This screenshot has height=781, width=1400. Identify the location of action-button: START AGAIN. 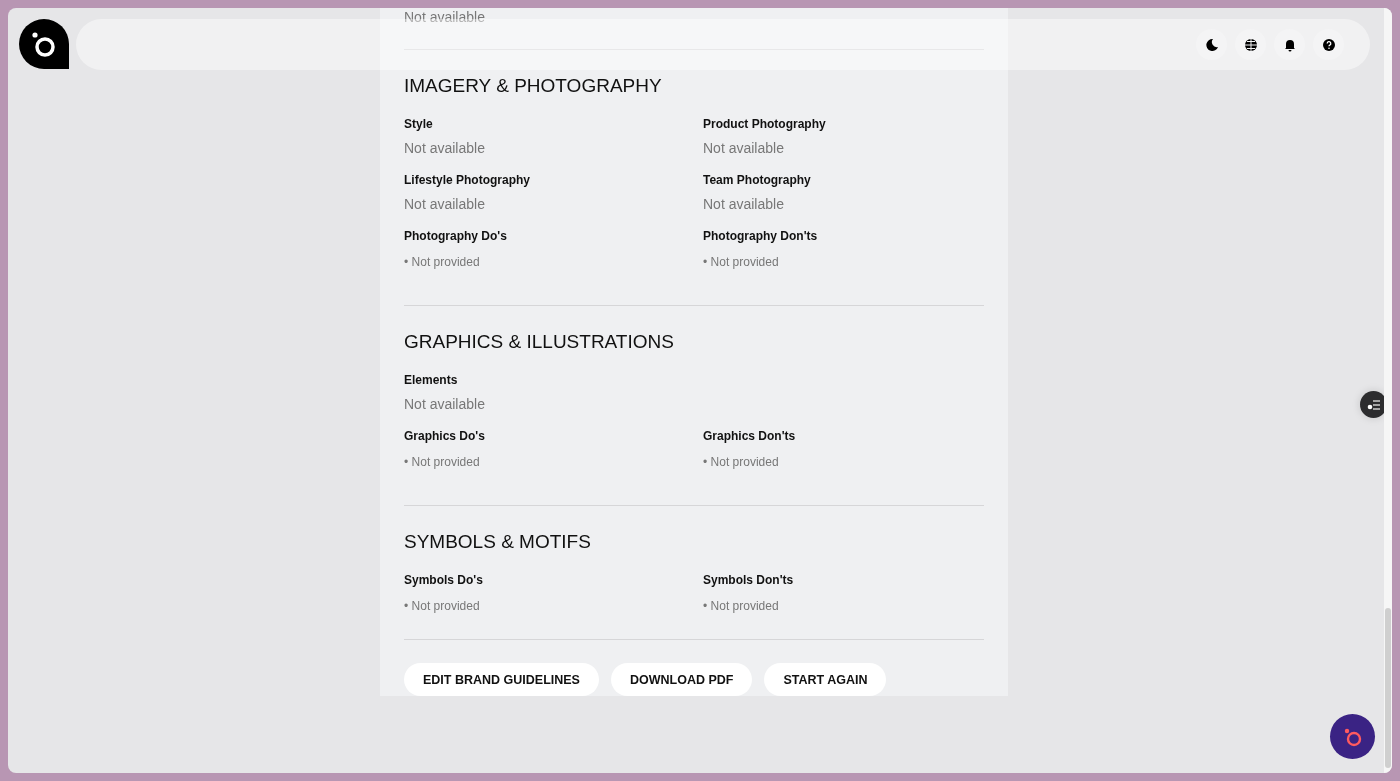
(825, 679).